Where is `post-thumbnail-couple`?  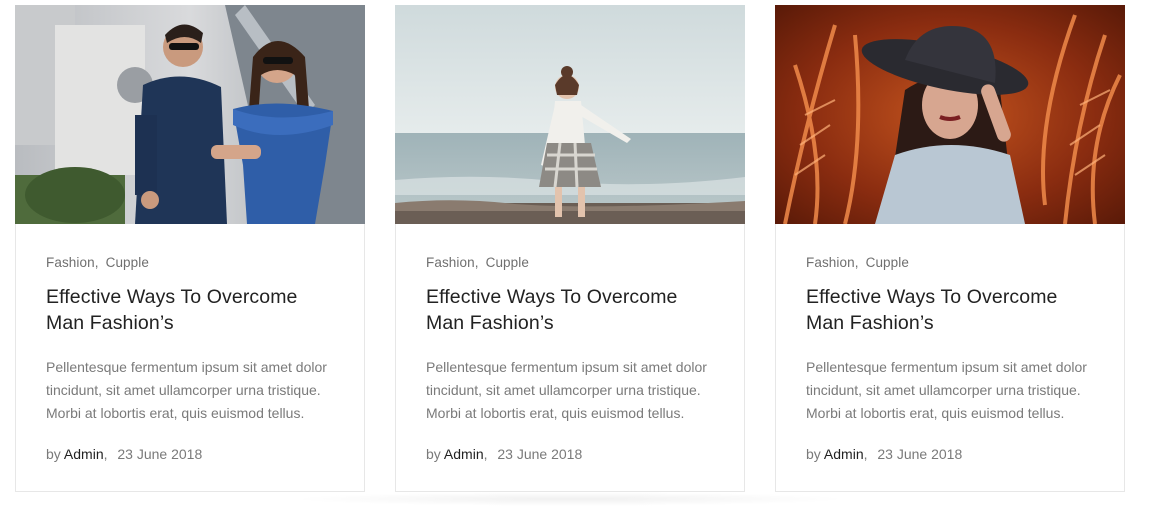
post-thumbnail-couple is located at coordinates (190, 114).